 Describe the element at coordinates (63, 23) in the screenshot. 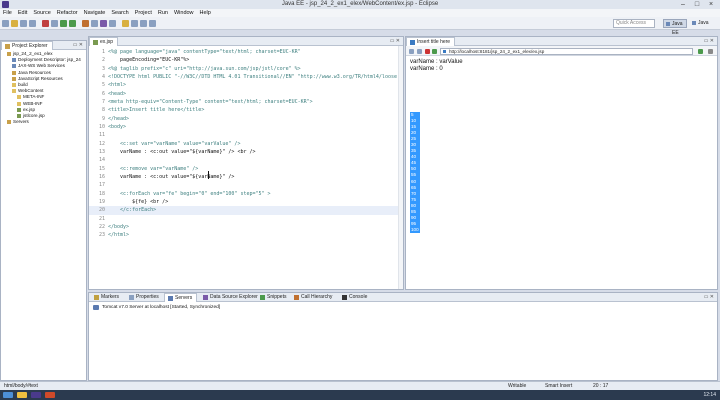

I see `debug-icon` at that location.